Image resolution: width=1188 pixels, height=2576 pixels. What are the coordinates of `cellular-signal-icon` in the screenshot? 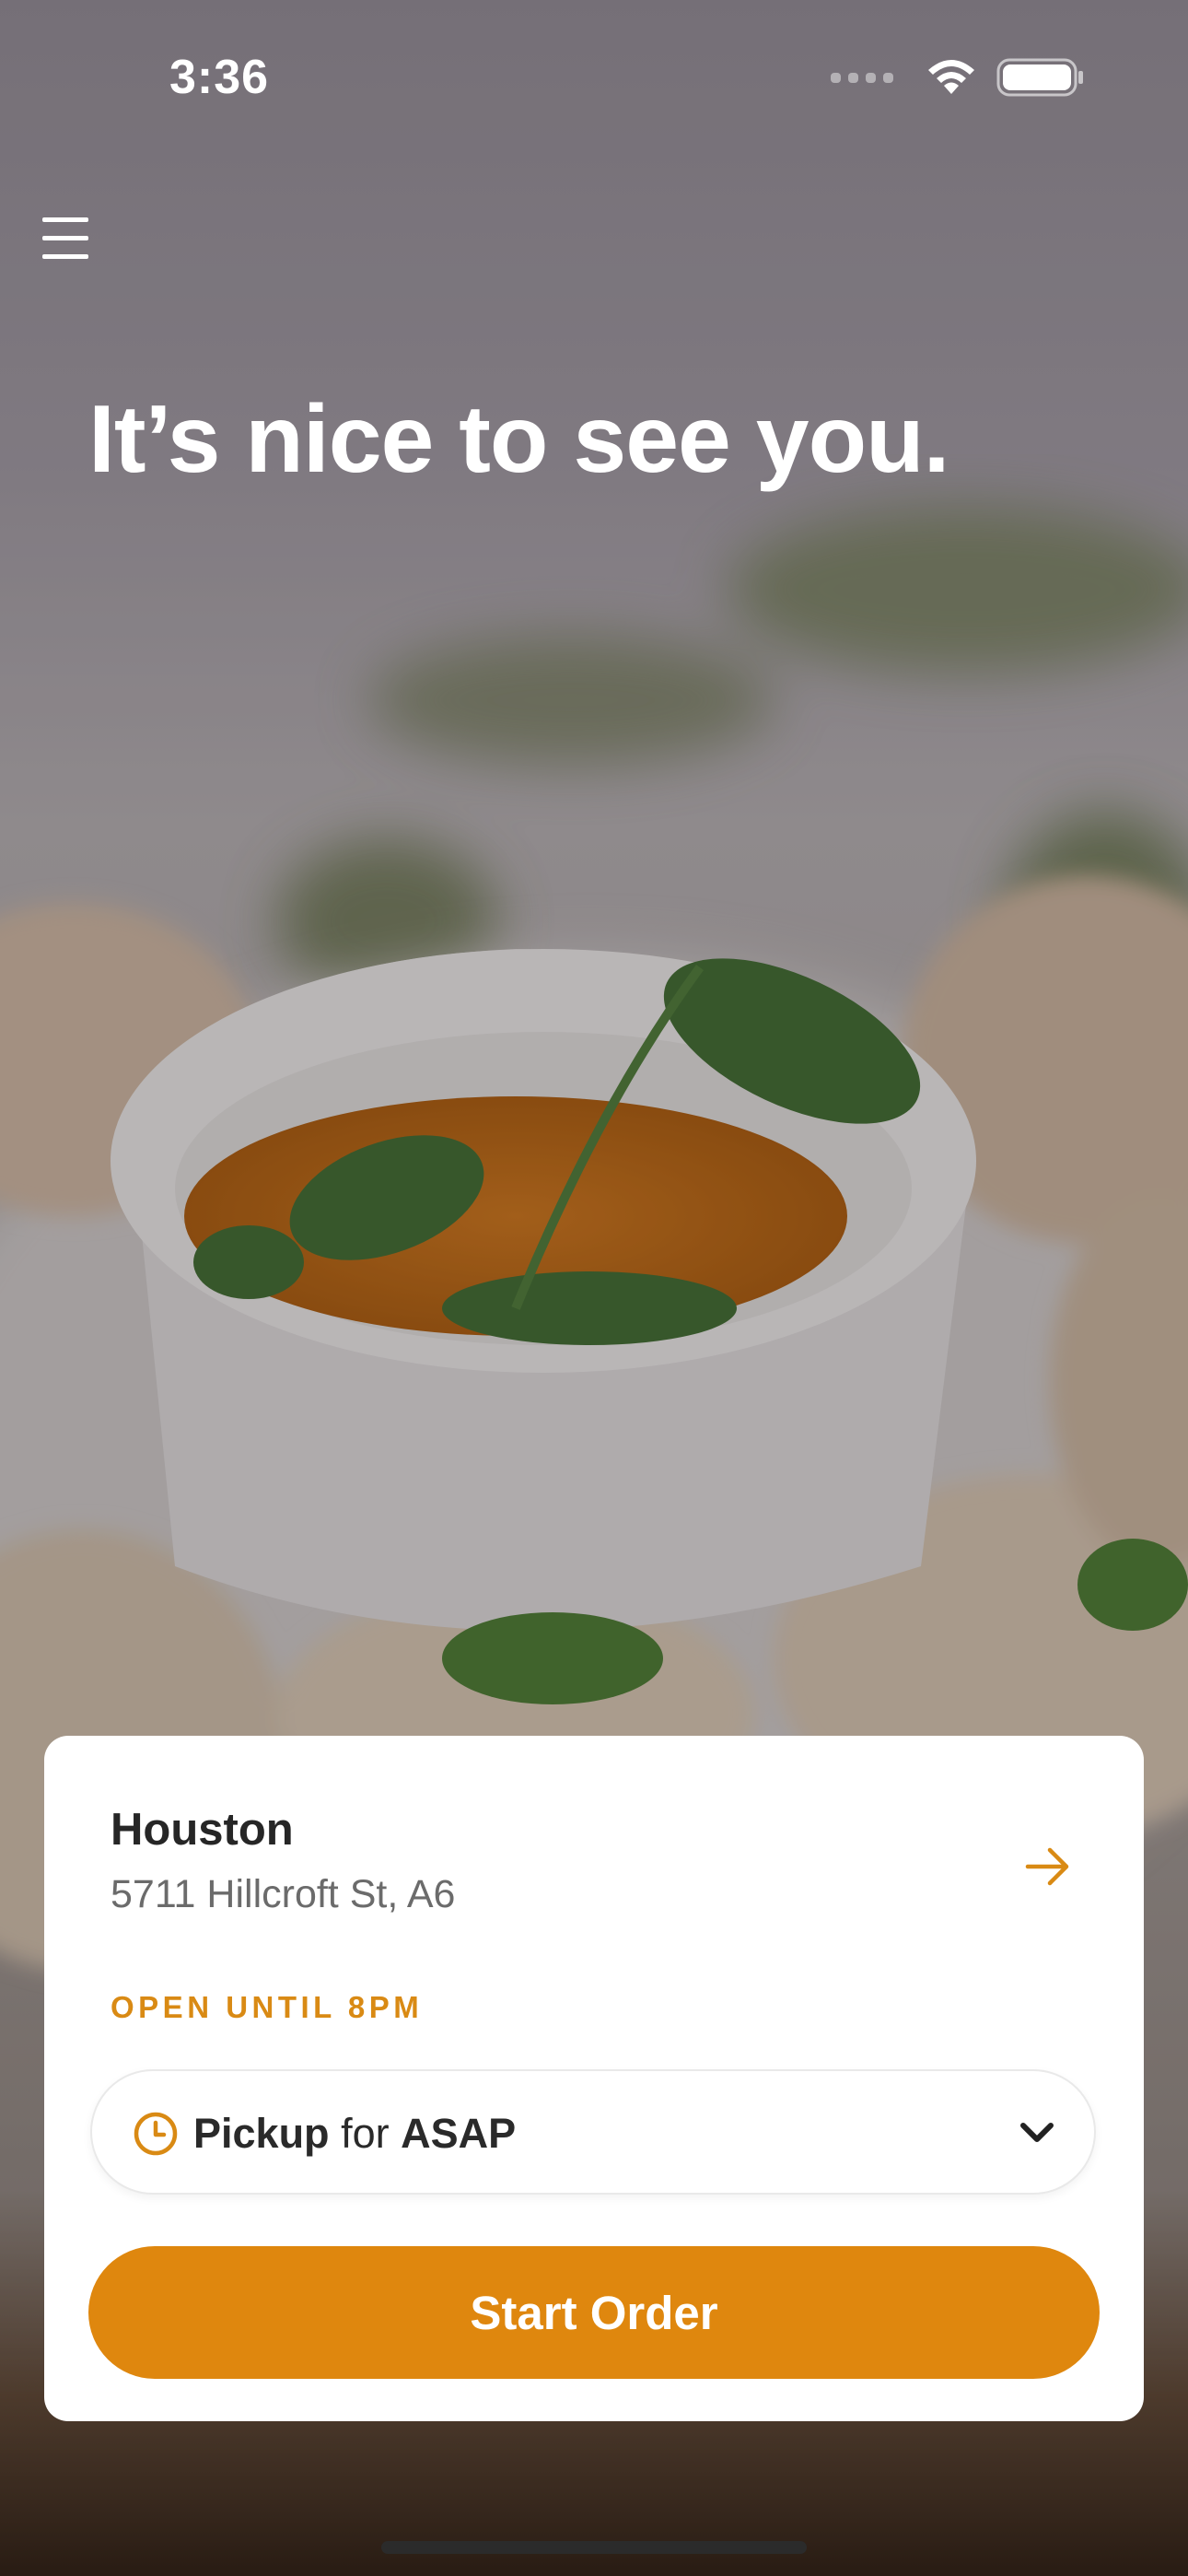 It's located at (862, 77).